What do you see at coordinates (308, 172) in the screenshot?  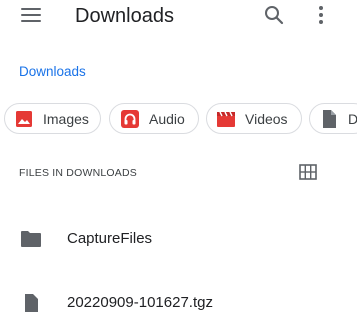 I see `grid-view-icon` at bounding box center [308, 172].